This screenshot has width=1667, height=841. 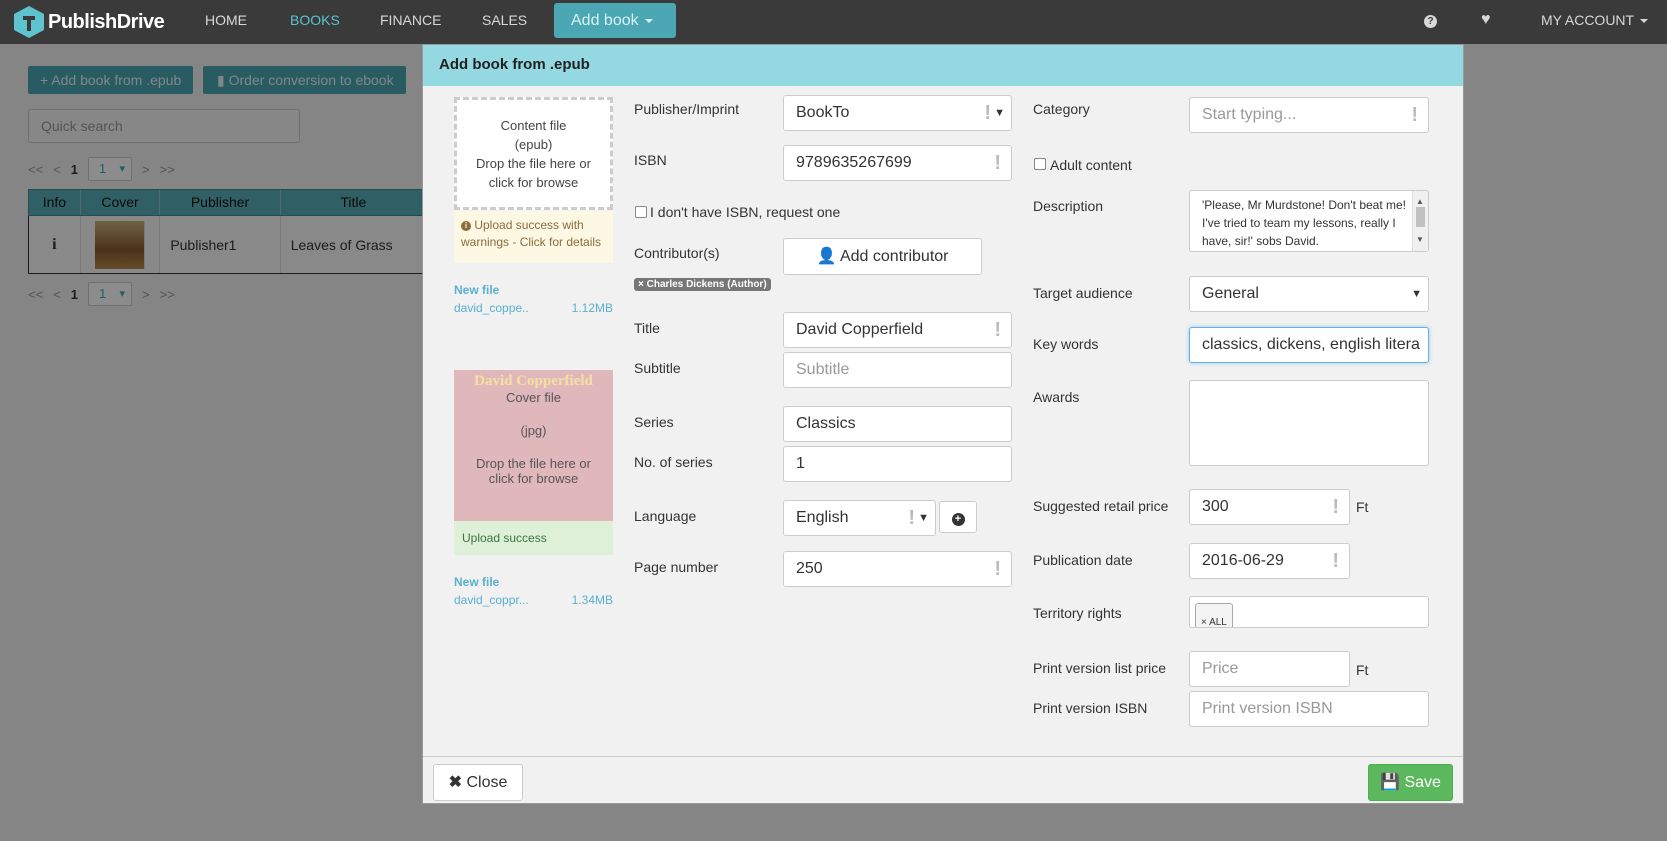 I want to click on language-select: English ! ▼, so click(x=859, y=518).